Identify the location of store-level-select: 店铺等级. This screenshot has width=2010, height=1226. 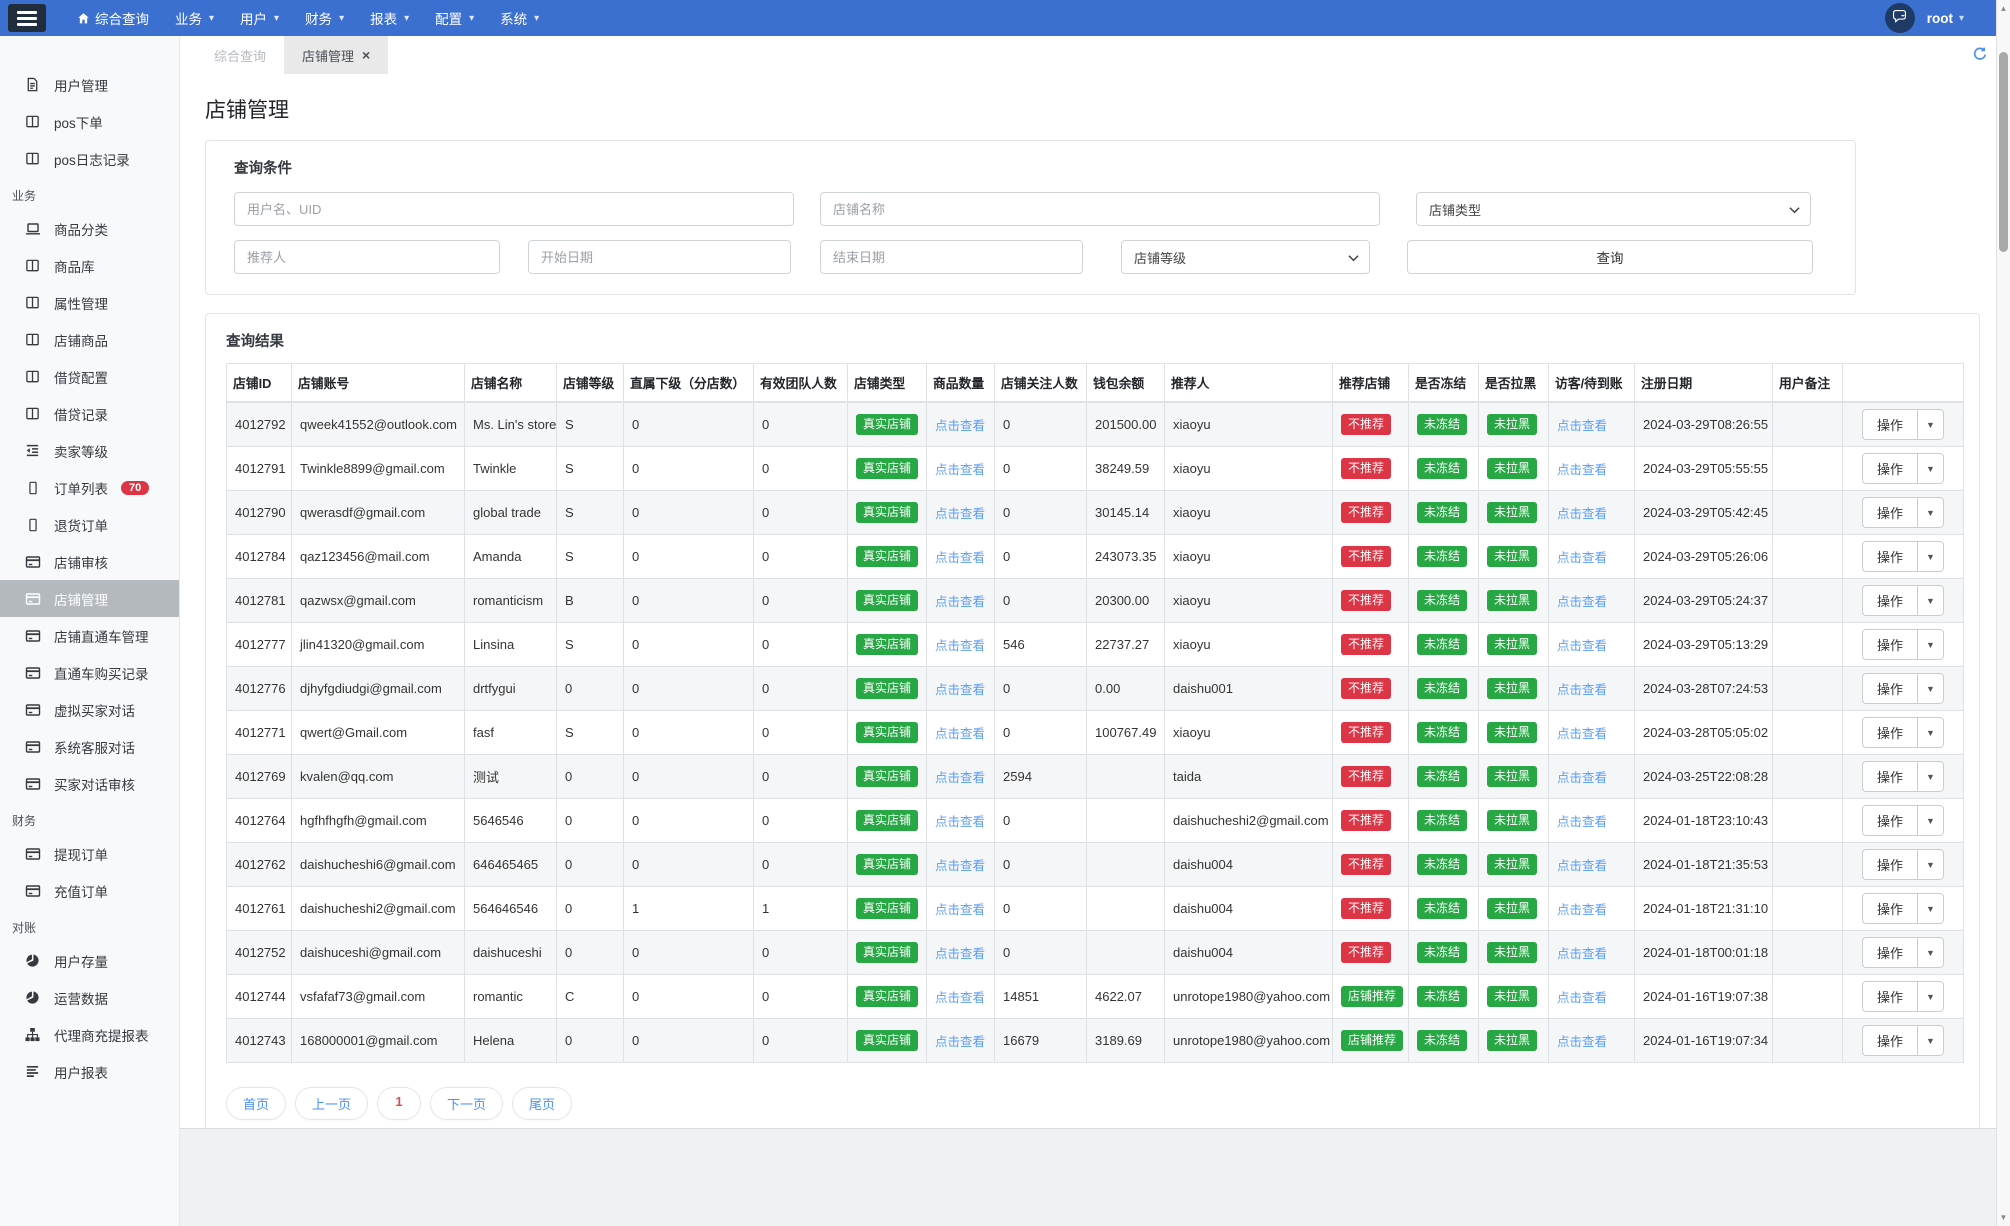
(1245, 257).